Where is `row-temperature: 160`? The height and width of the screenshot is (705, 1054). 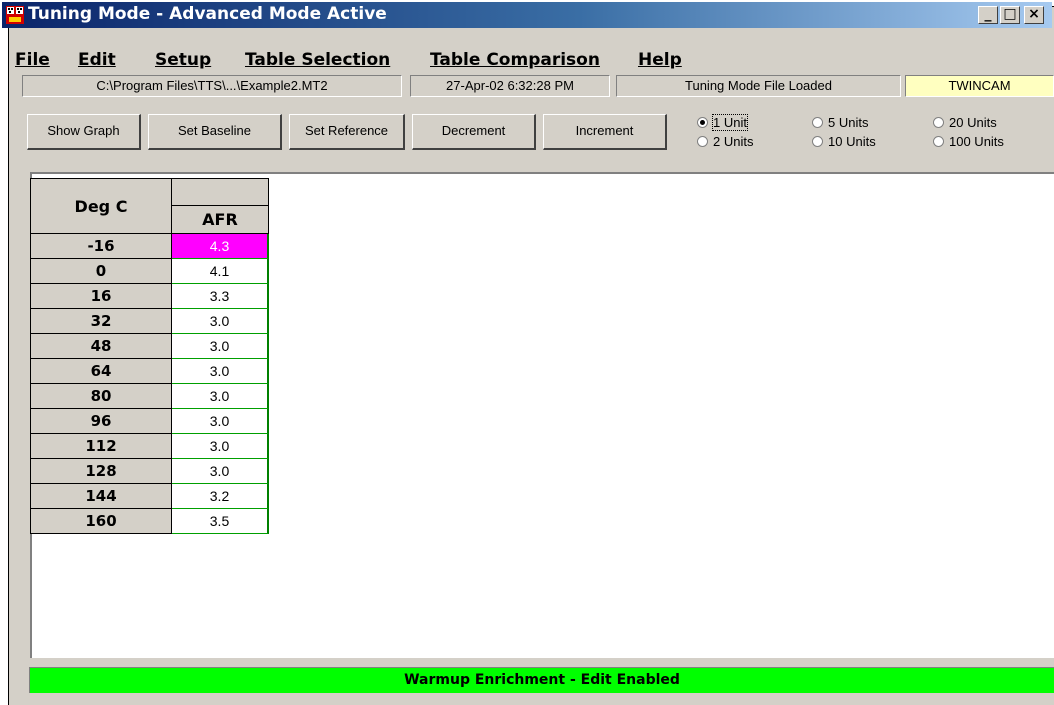 row-temperature: 160 is located at coordinates (101, 521).